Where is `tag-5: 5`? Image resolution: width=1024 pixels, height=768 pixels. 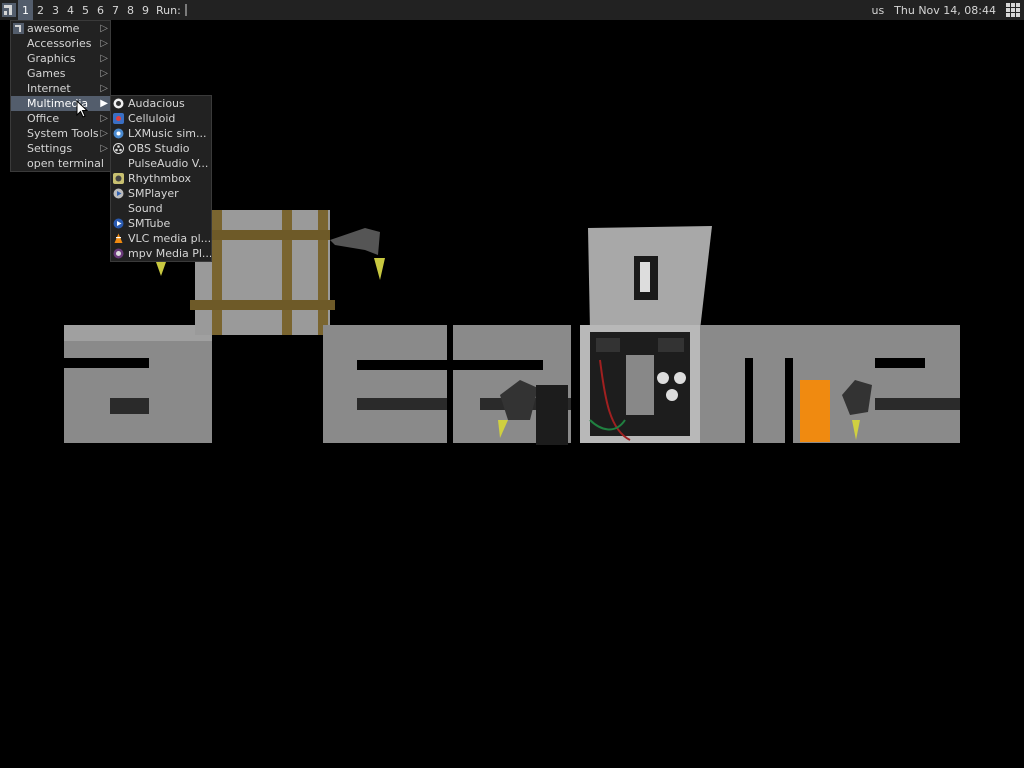 tag-5: 5 is located at coordinates (85, 10).